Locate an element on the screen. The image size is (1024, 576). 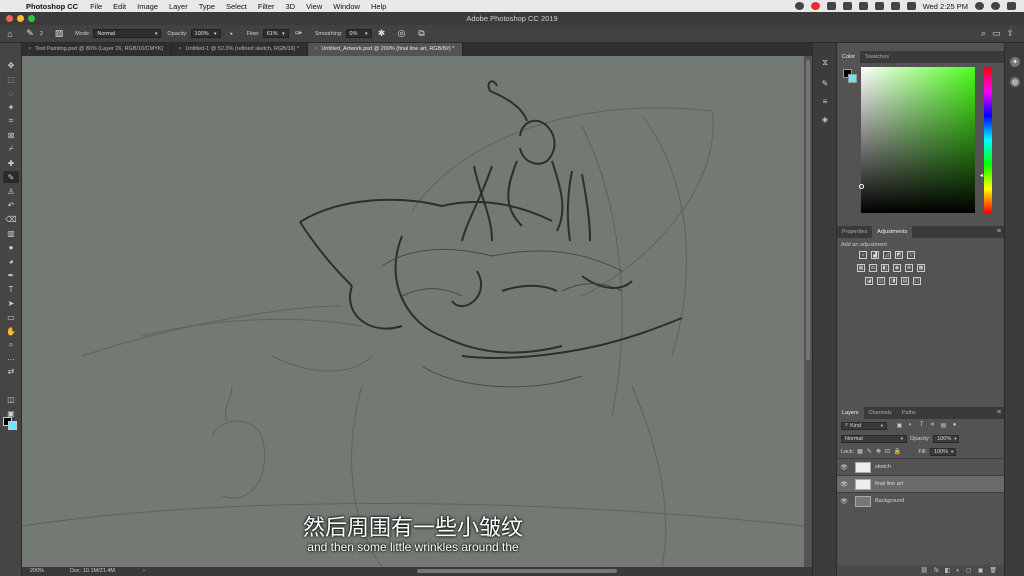
background-color-swatch is located at coordinates (12, 425).